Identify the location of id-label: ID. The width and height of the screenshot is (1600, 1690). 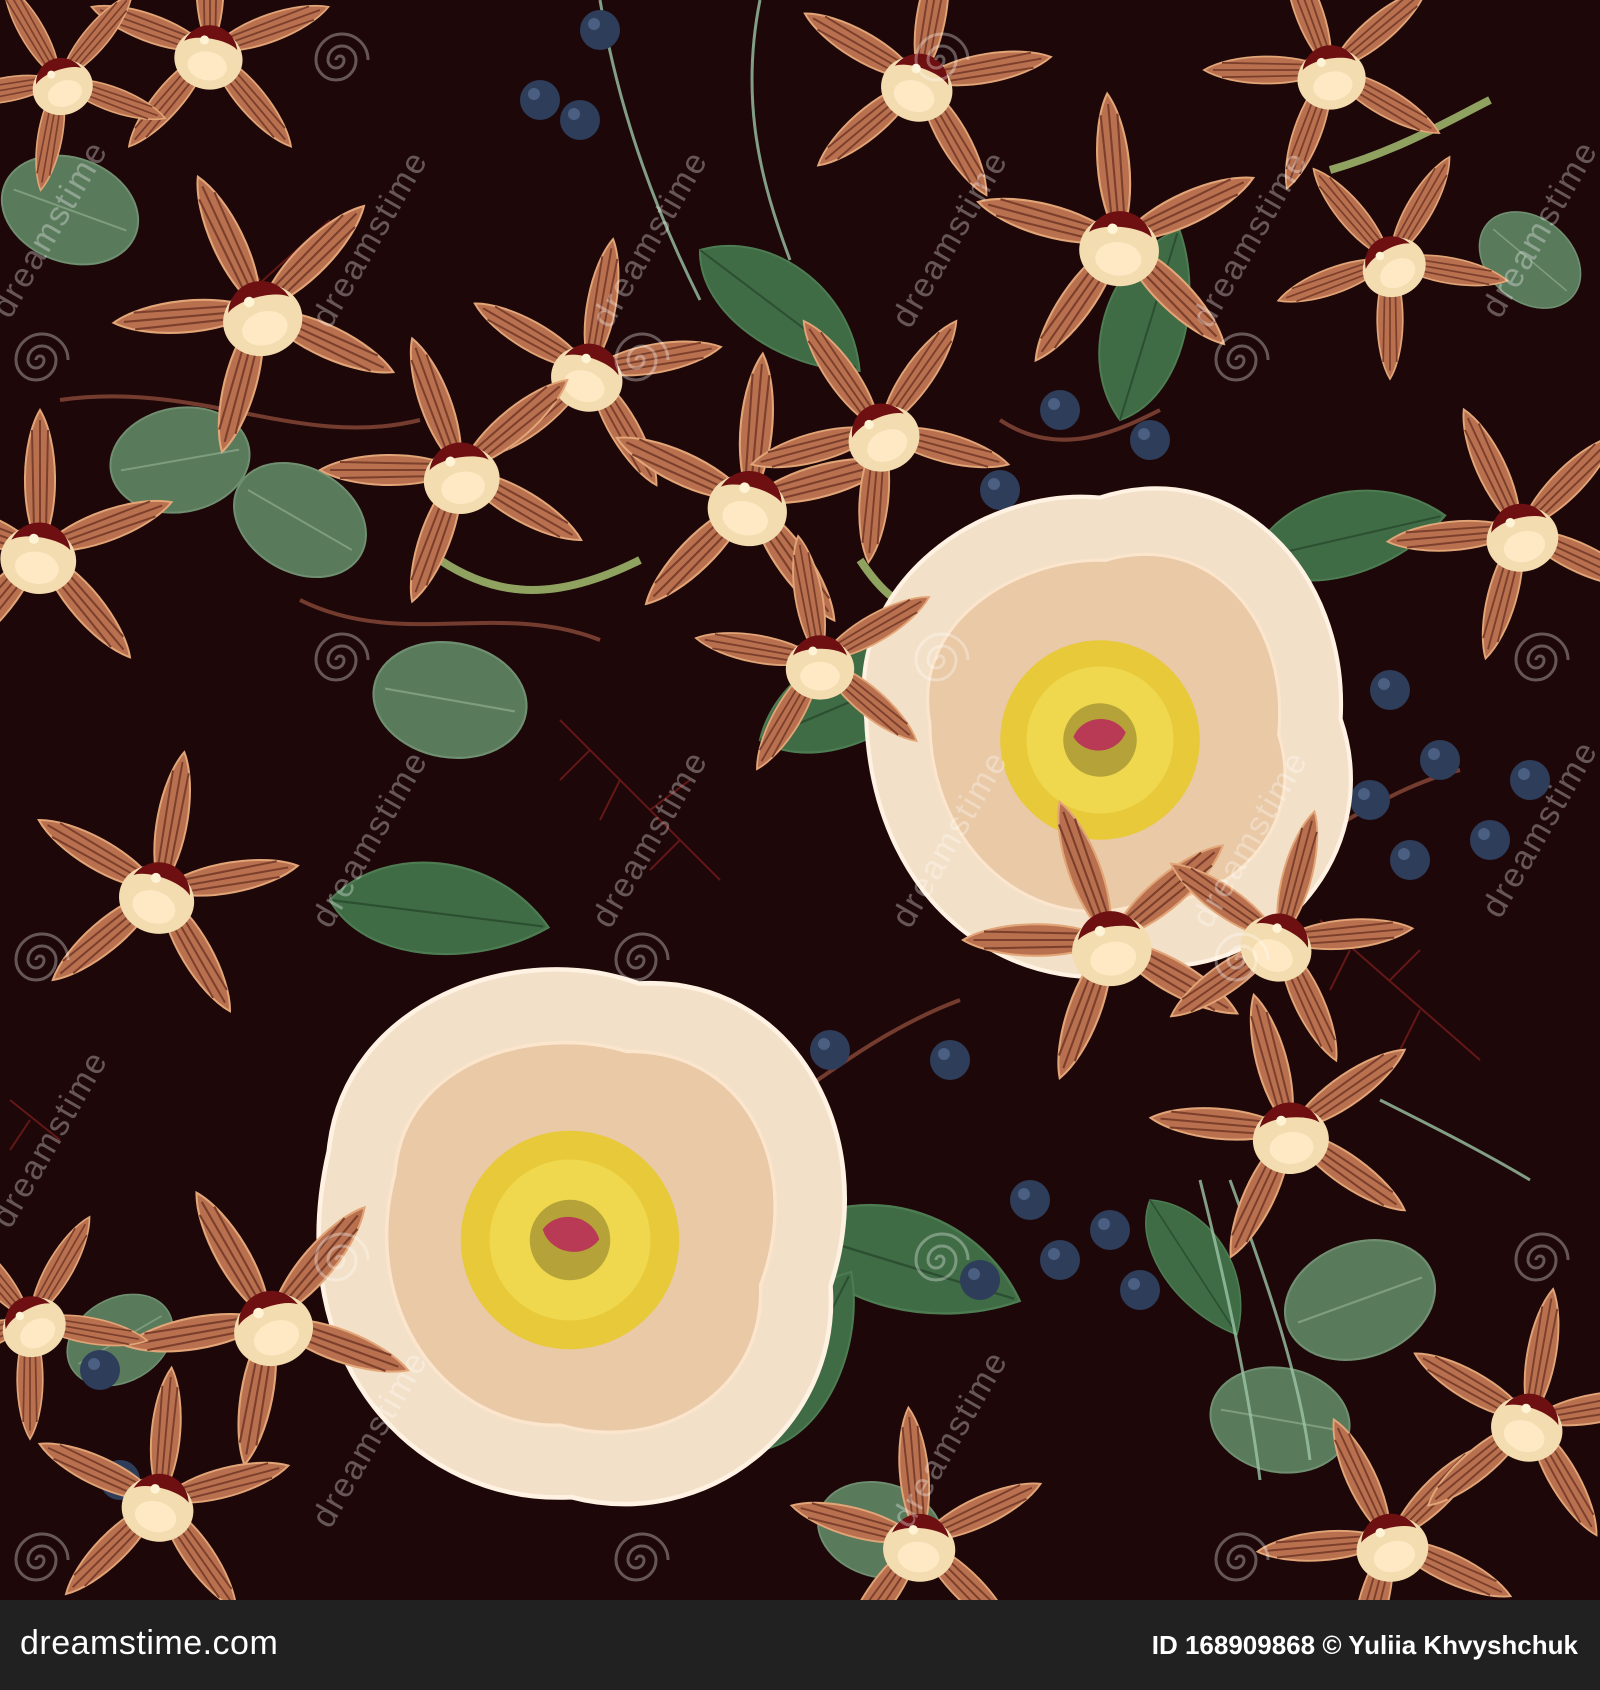
(1164, 1645).